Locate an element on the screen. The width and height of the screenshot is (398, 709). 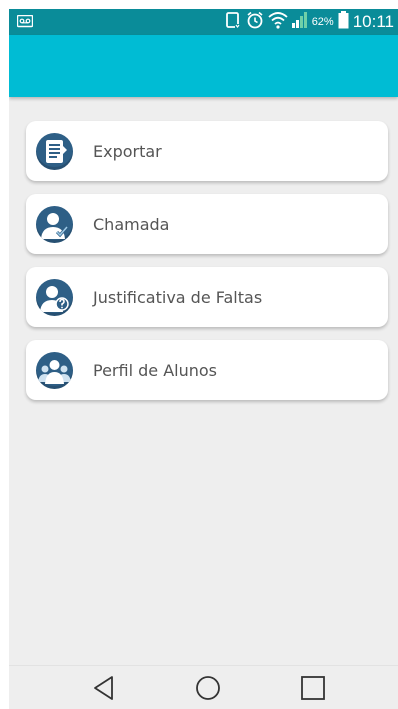
battery-percent: 62% is located at coordinates (322, 22).